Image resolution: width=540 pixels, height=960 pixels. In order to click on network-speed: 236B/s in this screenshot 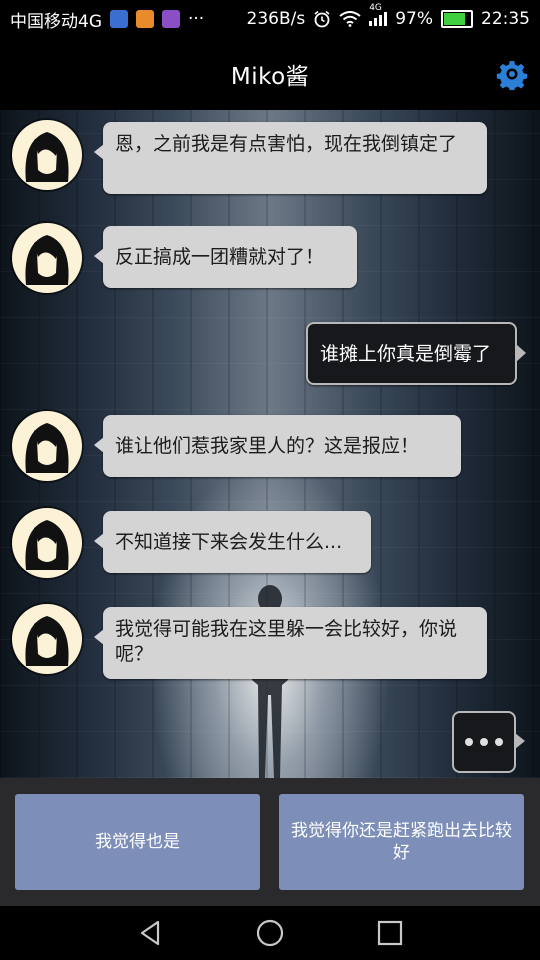, I will do `click(276, 19)`.